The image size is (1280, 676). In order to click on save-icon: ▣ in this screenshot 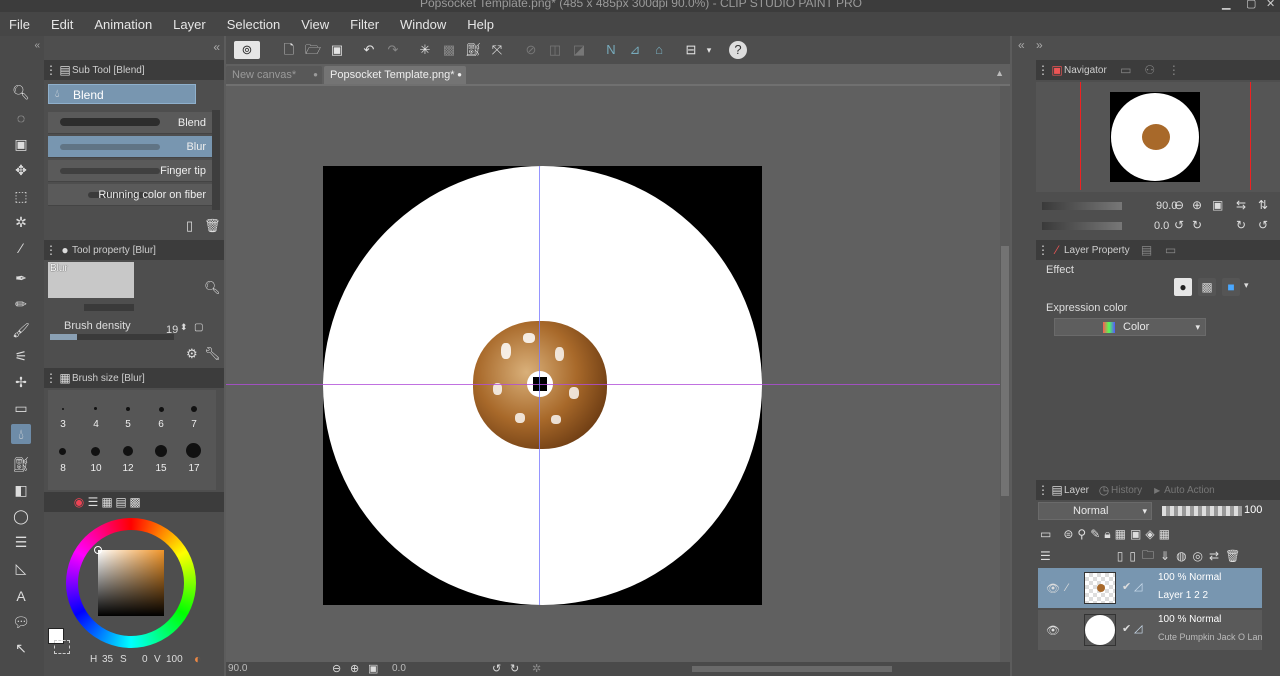, I will do `click(337, 50)`.